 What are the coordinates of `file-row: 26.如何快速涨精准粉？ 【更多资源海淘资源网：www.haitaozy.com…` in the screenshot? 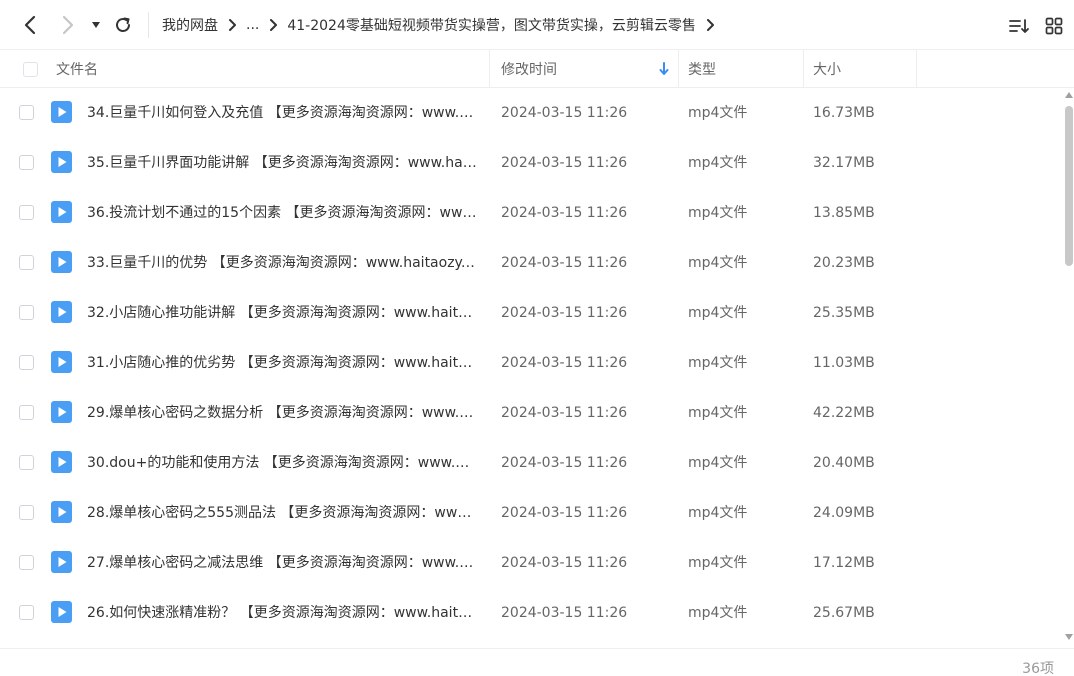 It's located at (531, 613).